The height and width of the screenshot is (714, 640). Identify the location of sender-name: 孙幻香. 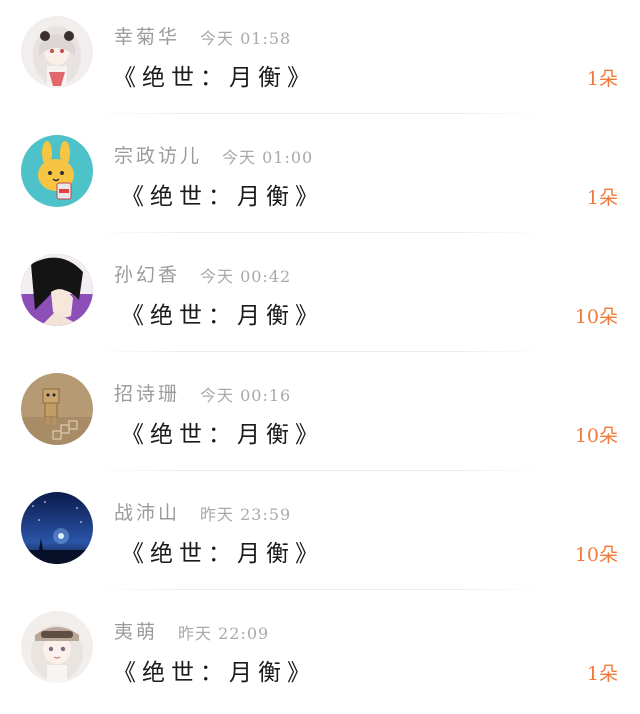
(147, 275).